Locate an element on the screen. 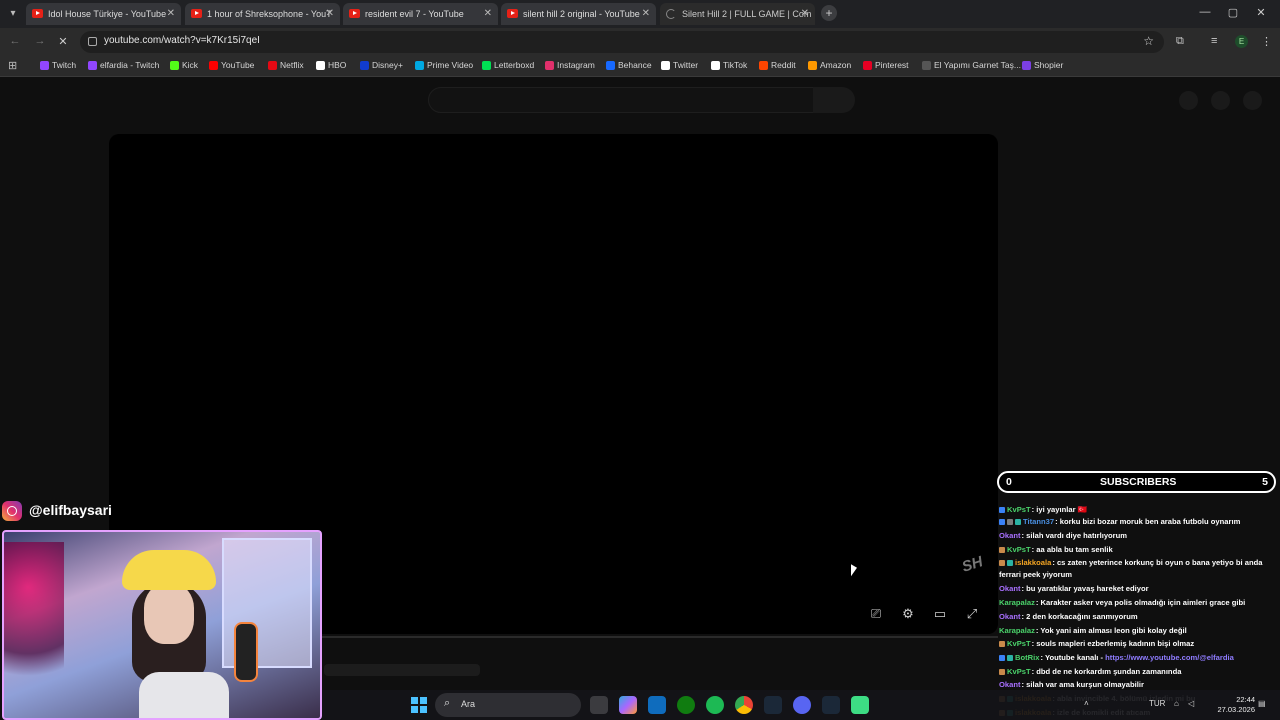 Image resolution: width=1280 pixels, height=720 pixels. bookmark-item: Letterboxd is located at coordinates (508, 65).